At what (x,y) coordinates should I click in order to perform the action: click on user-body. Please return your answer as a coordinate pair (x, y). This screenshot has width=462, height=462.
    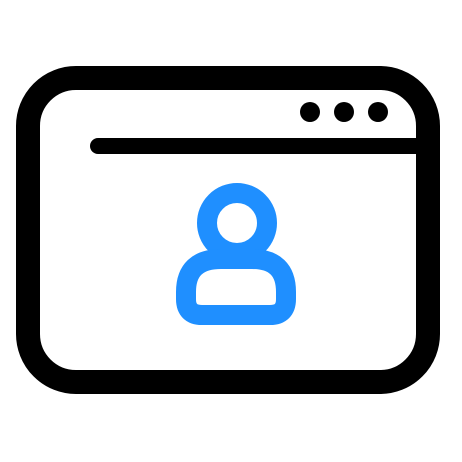
    Looking at the image, I should click on (236, 287).